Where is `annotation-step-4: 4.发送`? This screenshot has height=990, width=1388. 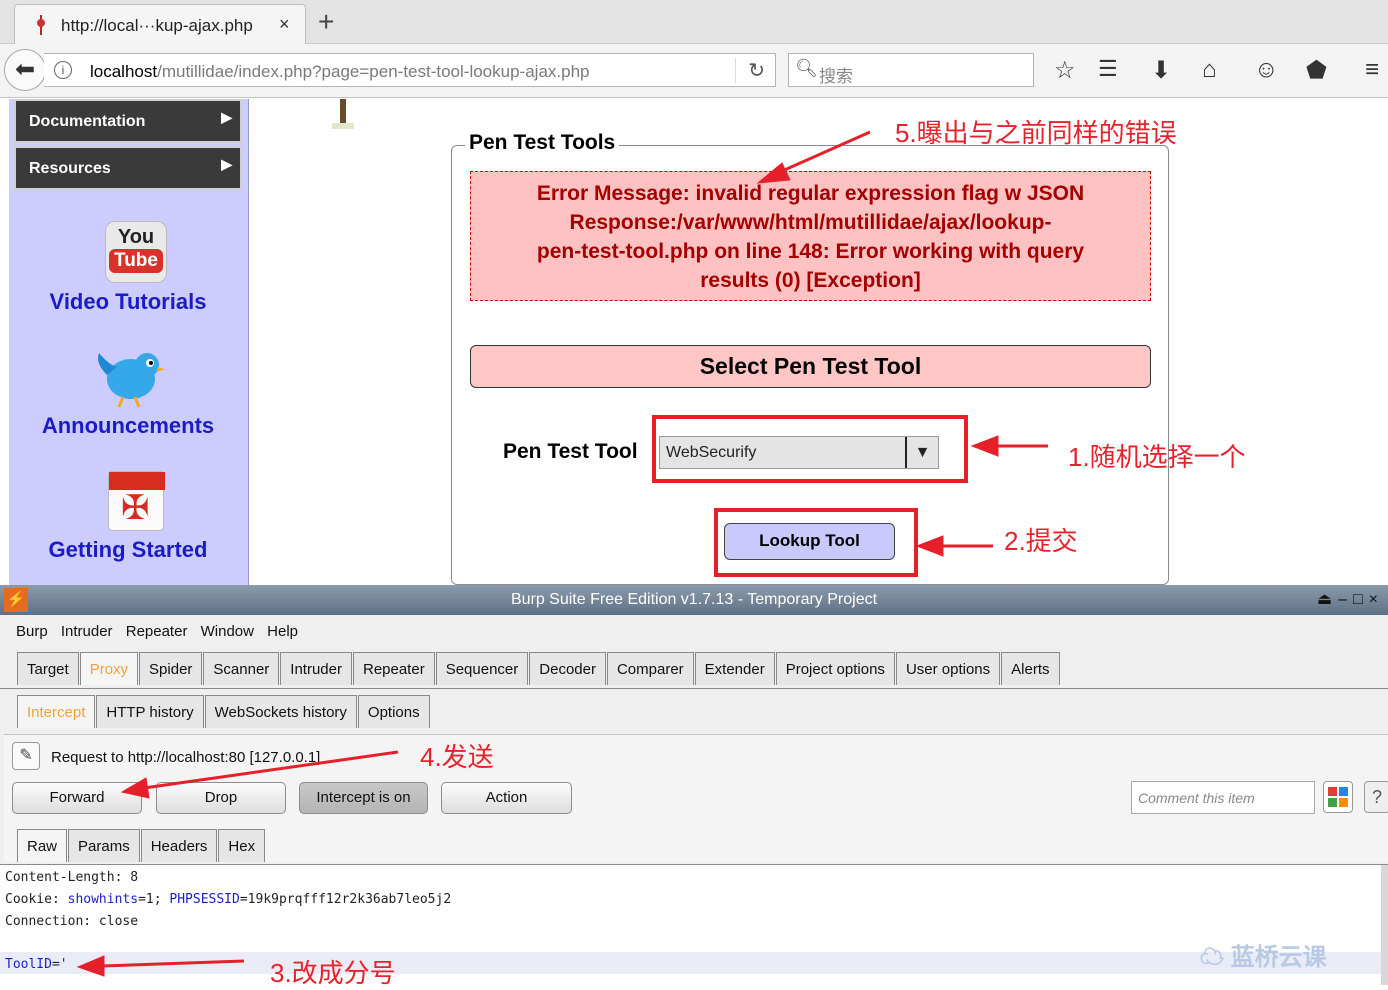
annotation-step-4: 4.发送 is located at coordinates (457, 757).